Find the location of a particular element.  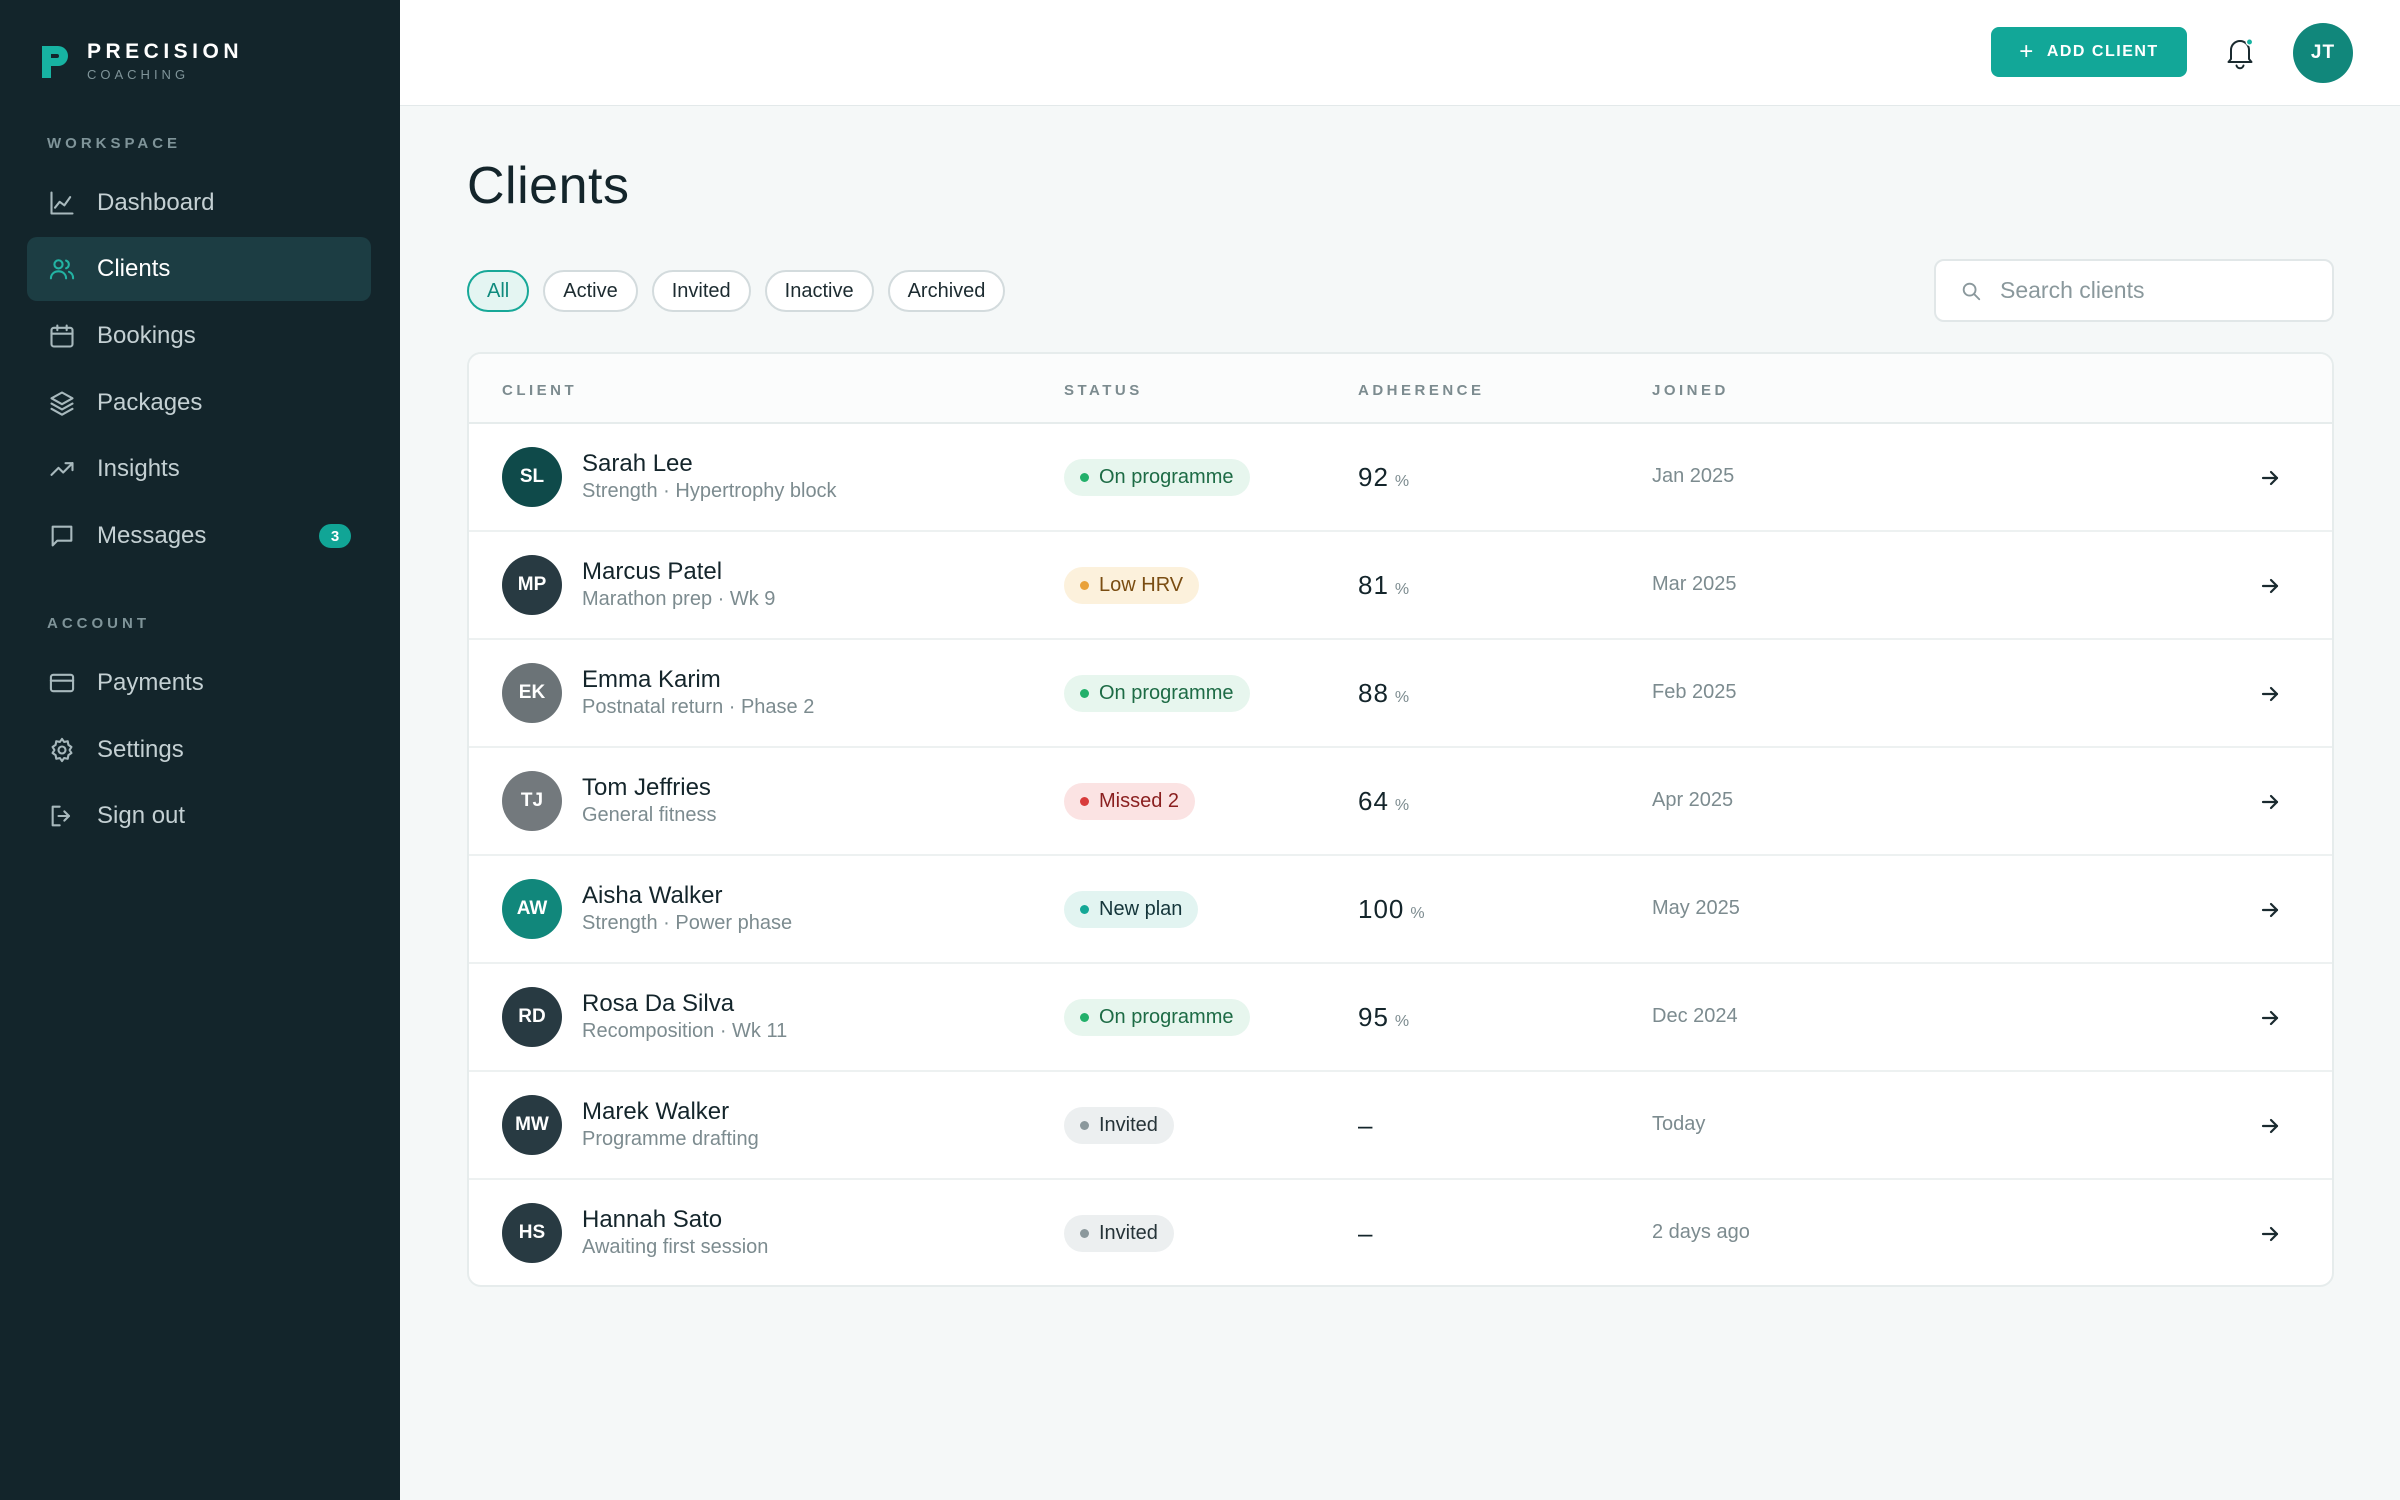

client-name: Marek Walker is located at coordinates (656, 1111).